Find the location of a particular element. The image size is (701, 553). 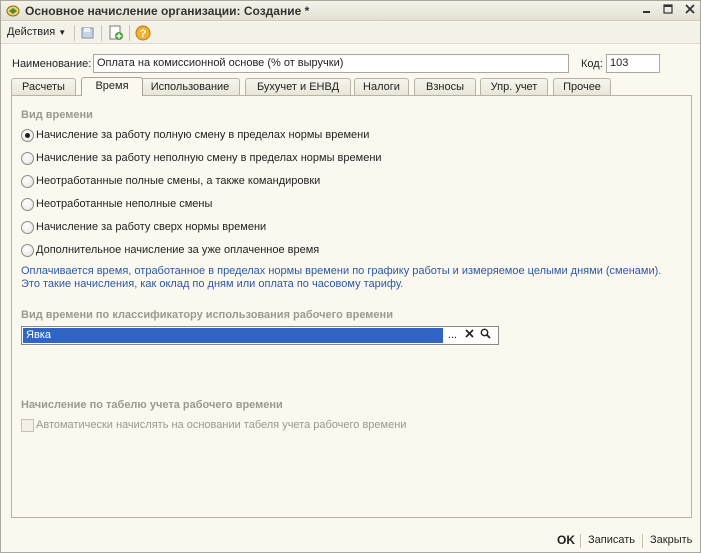

ok-button: OK is located at coordinates (566, 540).